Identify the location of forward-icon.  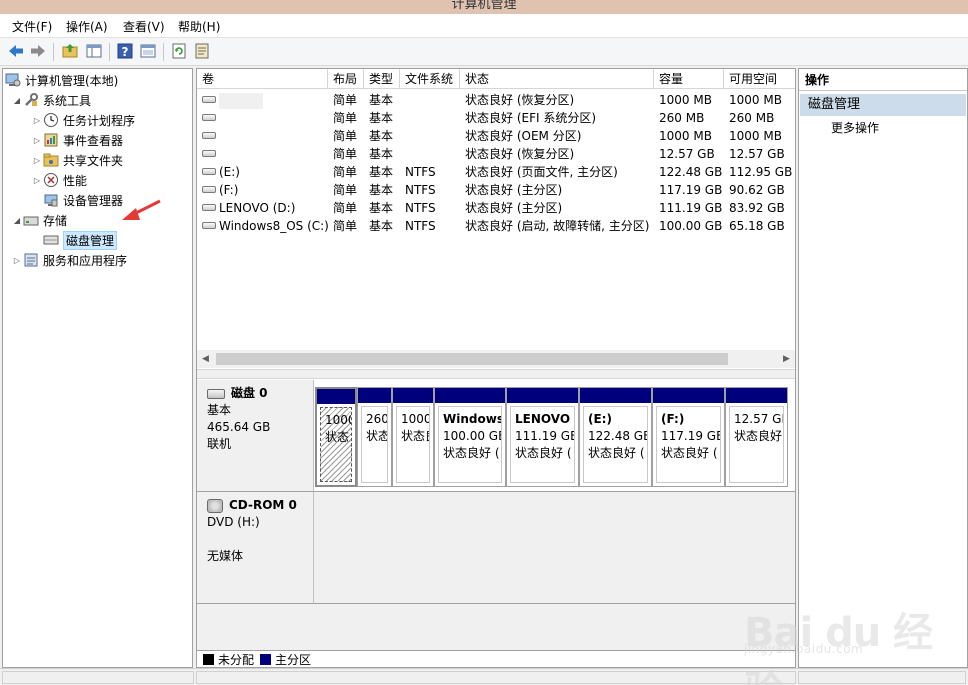
(38, 51).